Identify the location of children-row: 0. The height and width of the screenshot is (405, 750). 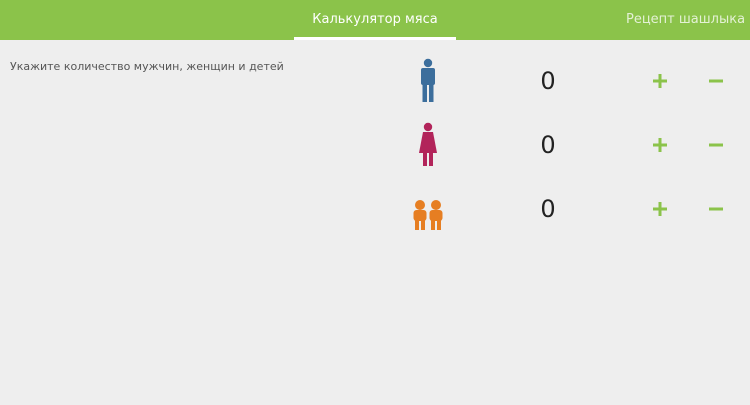
(375, 209).